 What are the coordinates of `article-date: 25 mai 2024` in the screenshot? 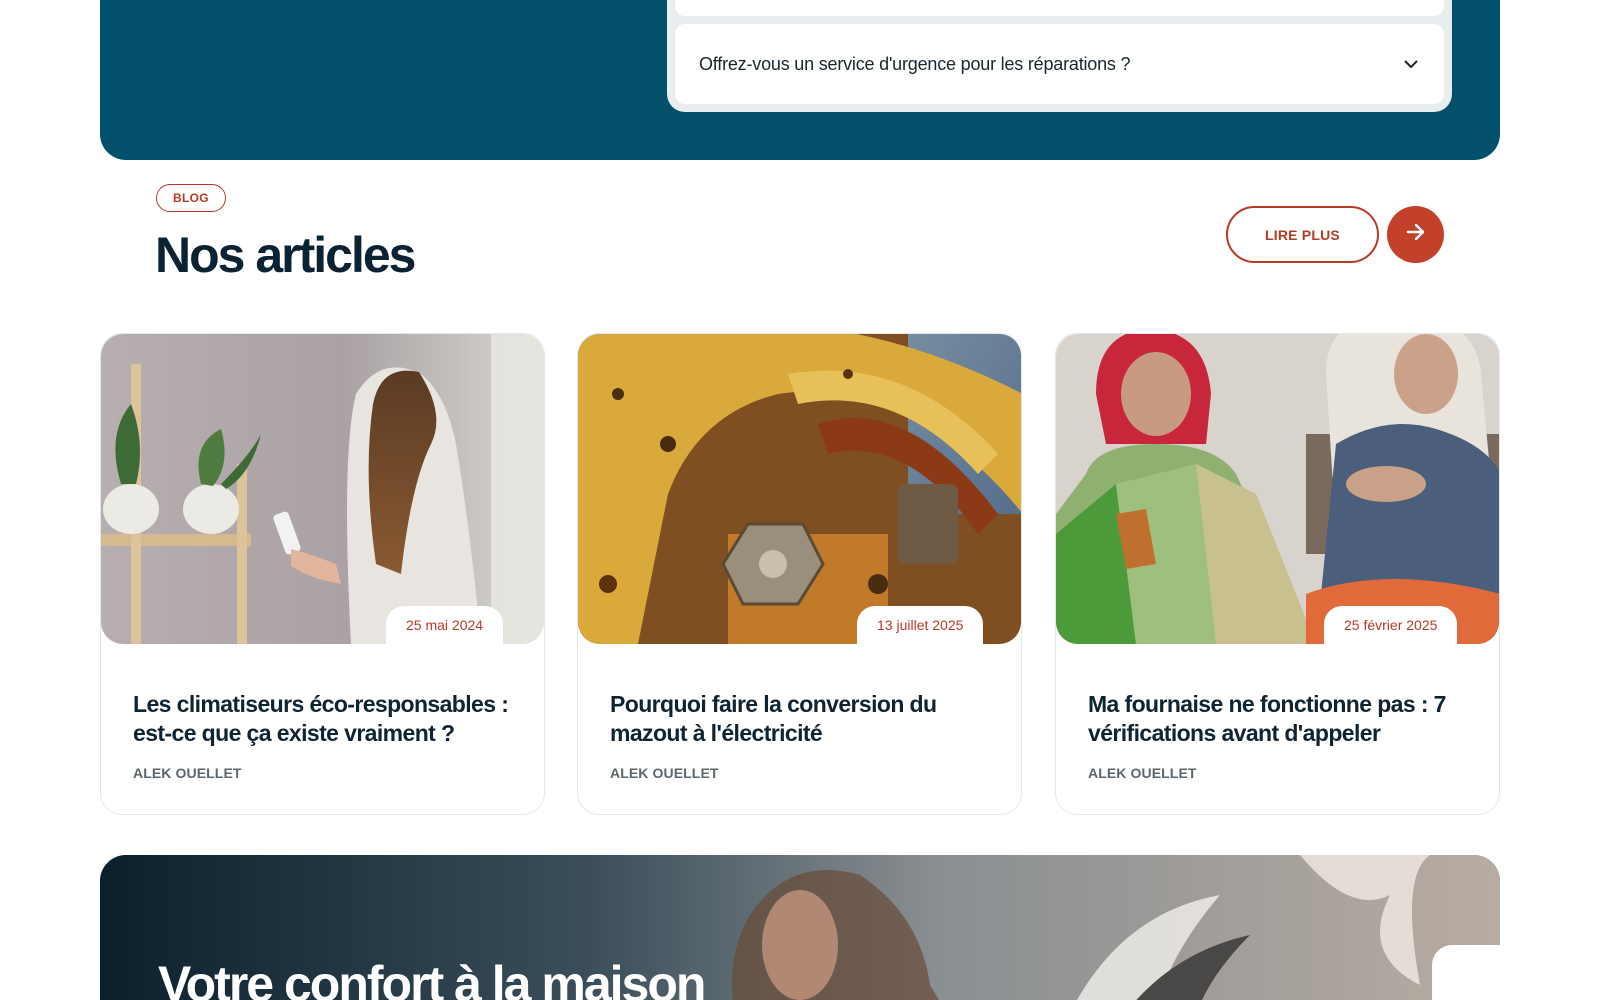 It's located at (445, 625).